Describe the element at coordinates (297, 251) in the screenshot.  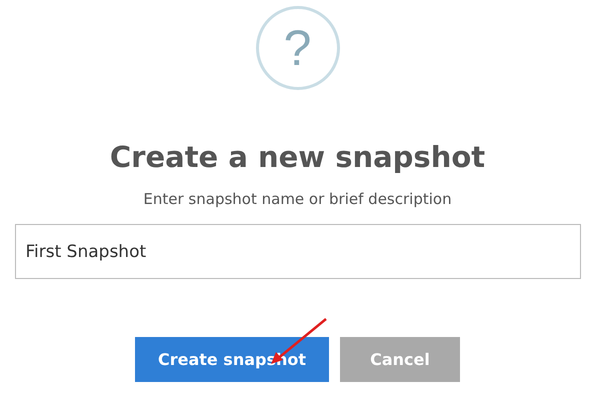
I see `name-field: First Snapshot` at that location.